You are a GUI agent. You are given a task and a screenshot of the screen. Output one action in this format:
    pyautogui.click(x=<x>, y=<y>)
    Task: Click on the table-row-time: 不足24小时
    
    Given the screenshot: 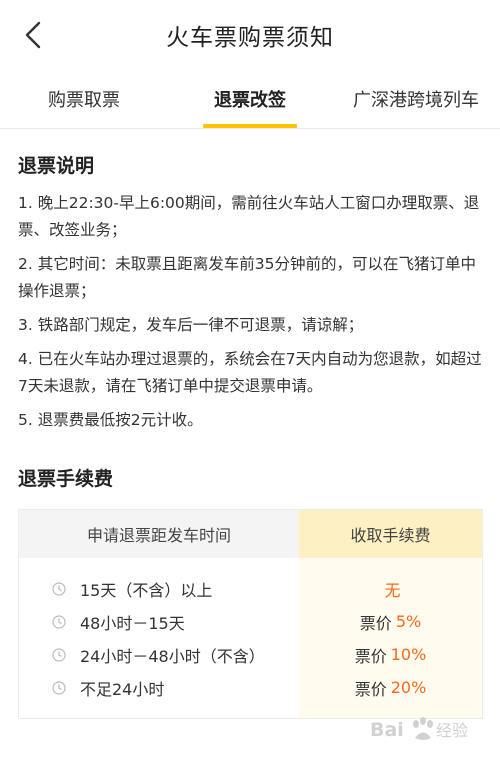 What is the action you would take?
    pyautogui.click(x=159, y=687)
    